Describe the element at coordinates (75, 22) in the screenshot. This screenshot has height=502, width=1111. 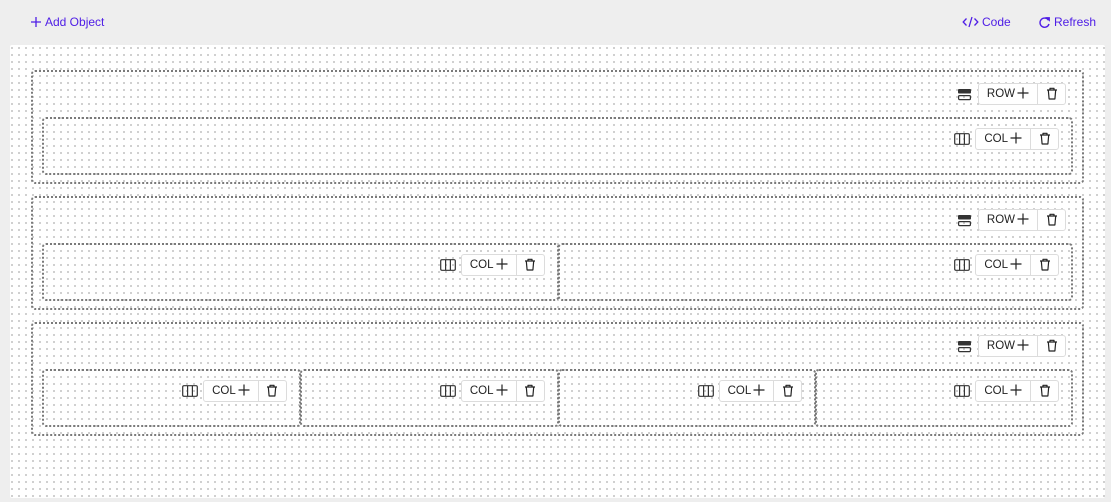
I see `add-object-label: Add Object` at that location.